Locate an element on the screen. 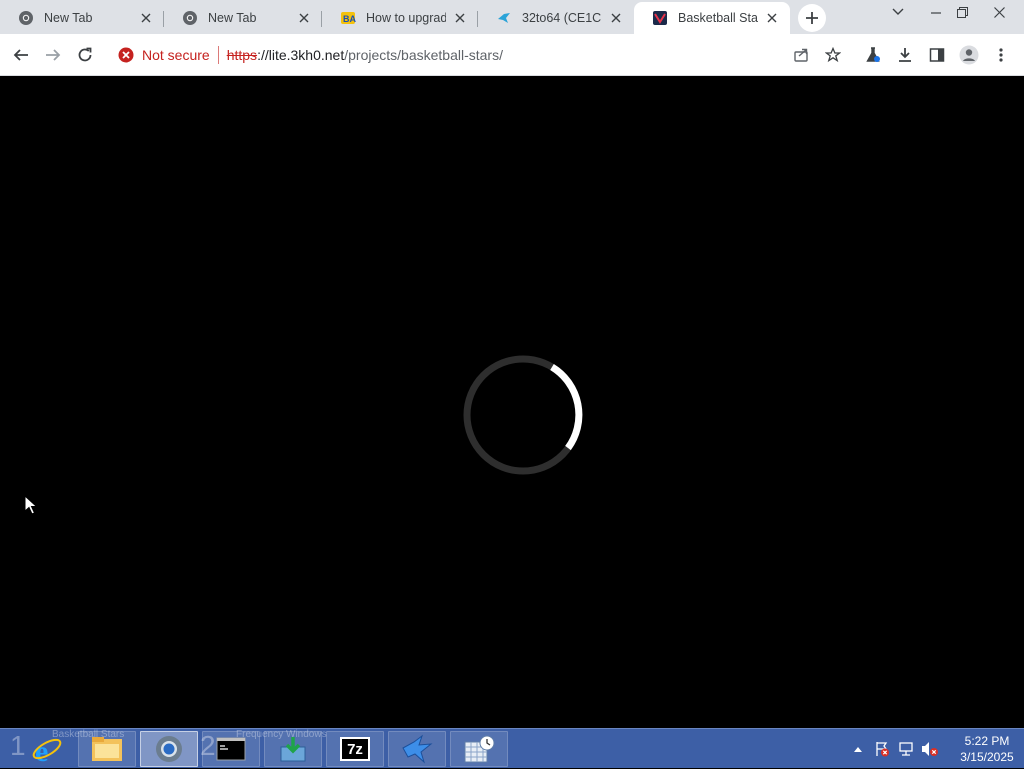 This screenshot has height=769, width=1024. bird-favicon-icon is located at coordinates (504, 18).